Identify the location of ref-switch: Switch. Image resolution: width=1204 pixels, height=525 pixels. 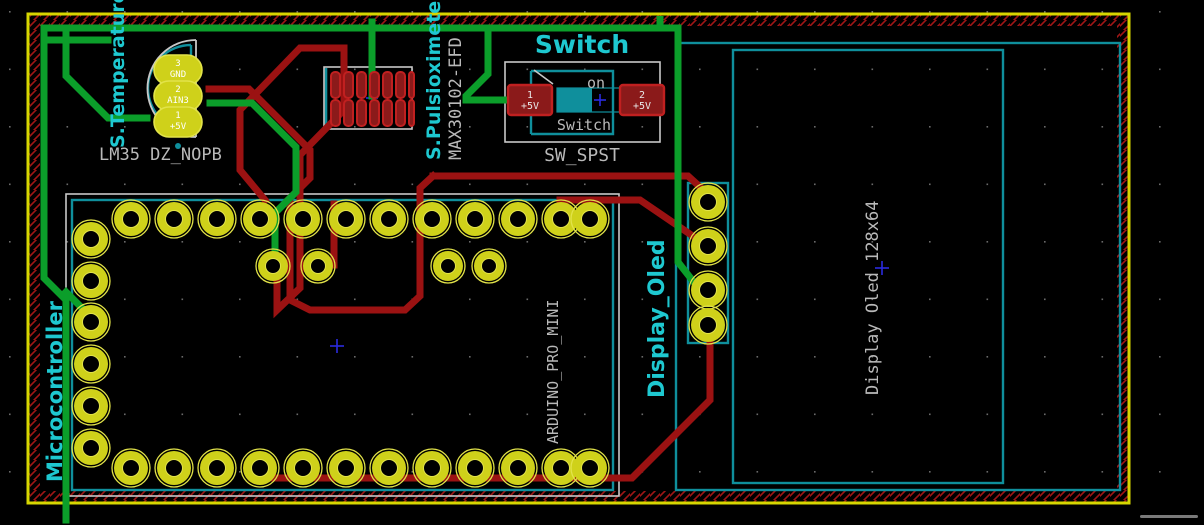
(582, 44).